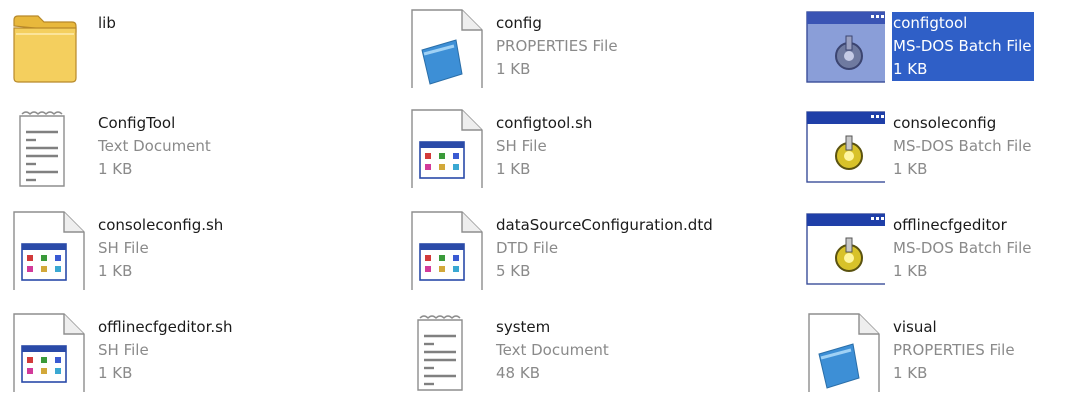  I want to click on file-type: DTD File, so click(527, 248).